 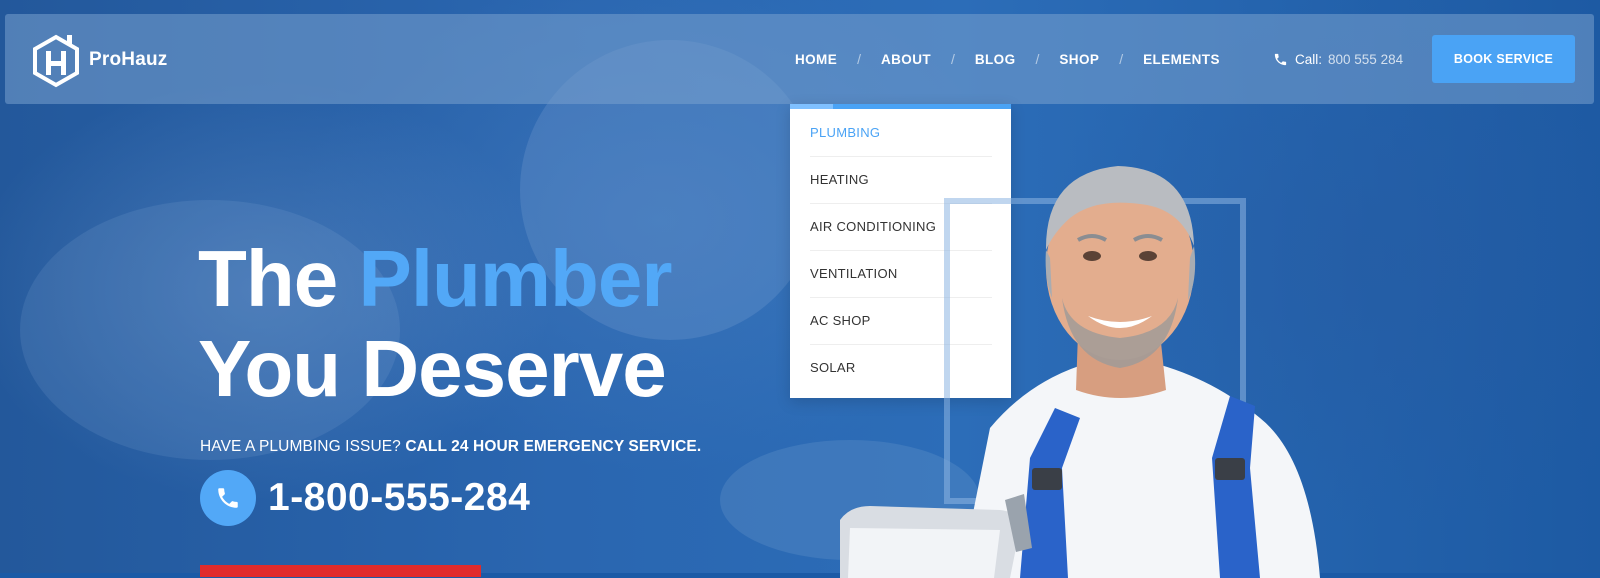 I want to click on hero-title: The Plumber You Deserve, so click(x=435, y=324).